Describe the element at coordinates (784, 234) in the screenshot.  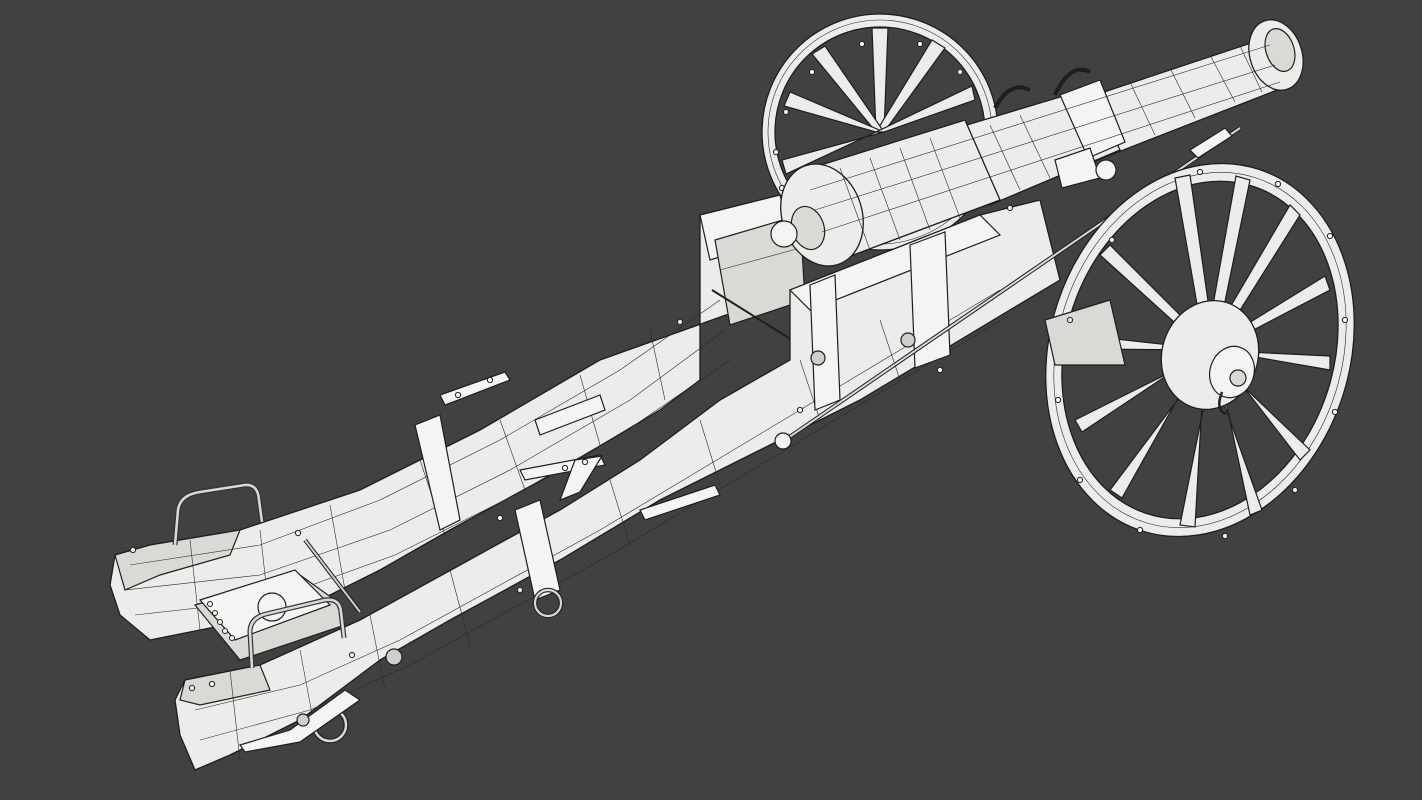
I see `cascabel` at that location.